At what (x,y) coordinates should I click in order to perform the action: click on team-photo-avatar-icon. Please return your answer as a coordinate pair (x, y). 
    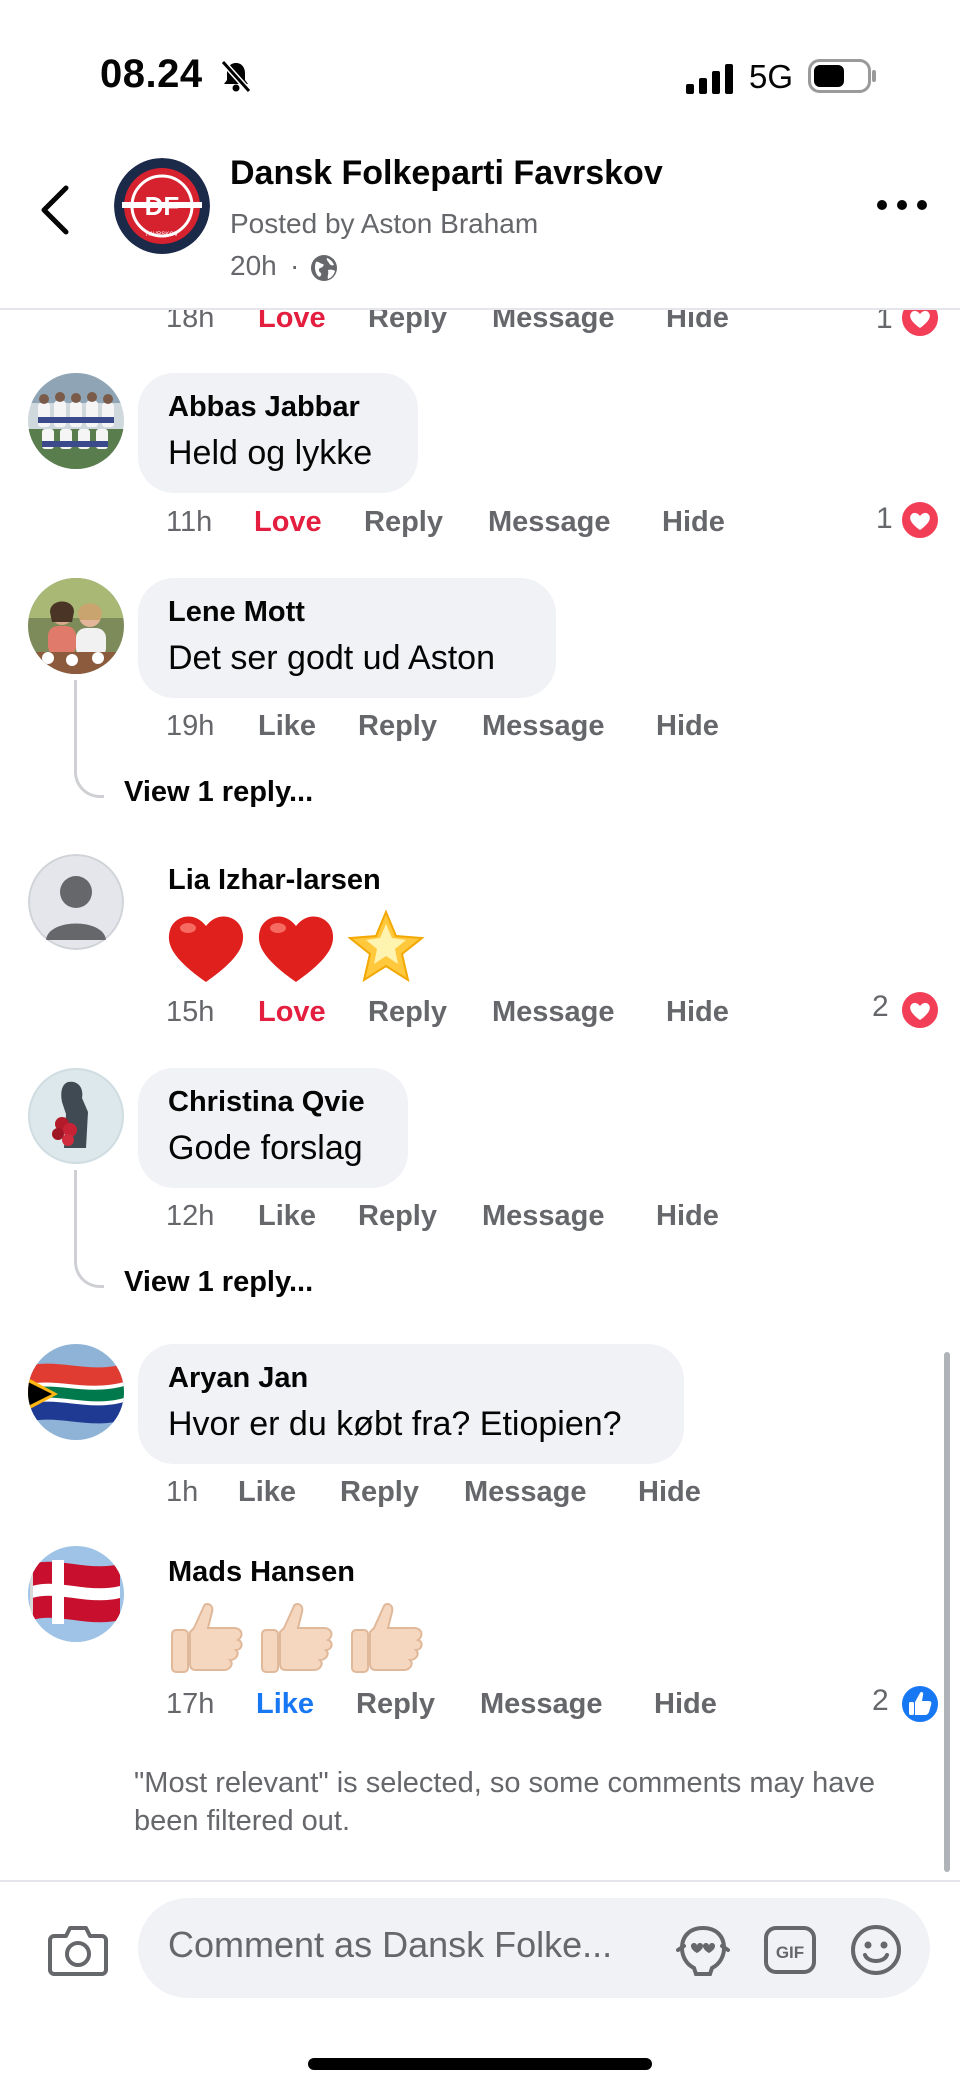
    Looking at the image, I should click on (76, 421).